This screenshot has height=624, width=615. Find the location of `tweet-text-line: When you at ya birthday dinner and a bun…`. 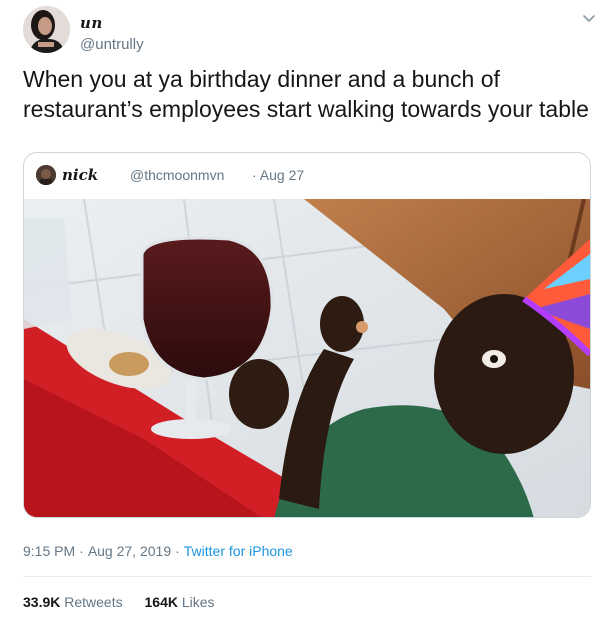

tweet-text-line: When you at ya birthday dinner and a bun… is located at coordinates (261, 79).